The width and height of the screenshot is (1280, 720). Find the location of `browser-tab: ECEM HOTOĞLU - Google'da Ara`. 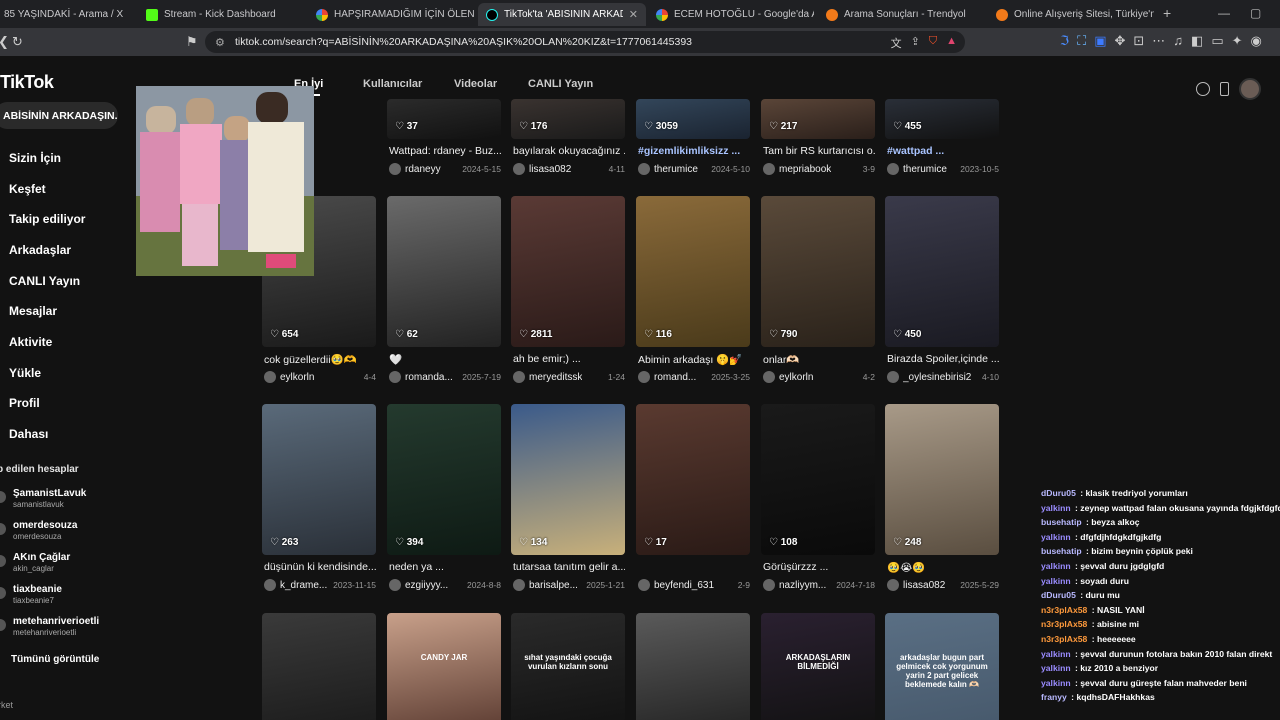

browser-tab: ECEM HOTOĞLU - Google'da Ara is located at coordinates (731, 14).